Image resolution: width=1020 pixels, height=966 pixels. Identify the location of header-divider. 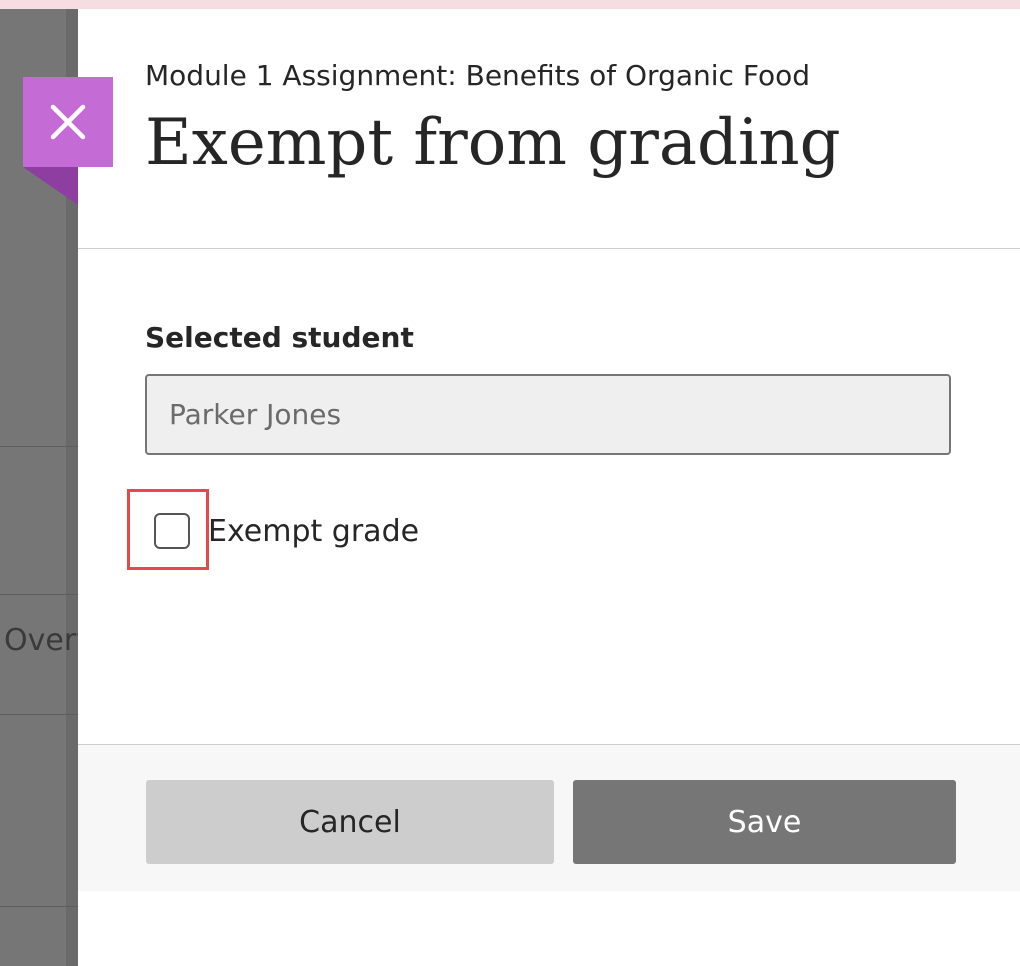
(549, 248).